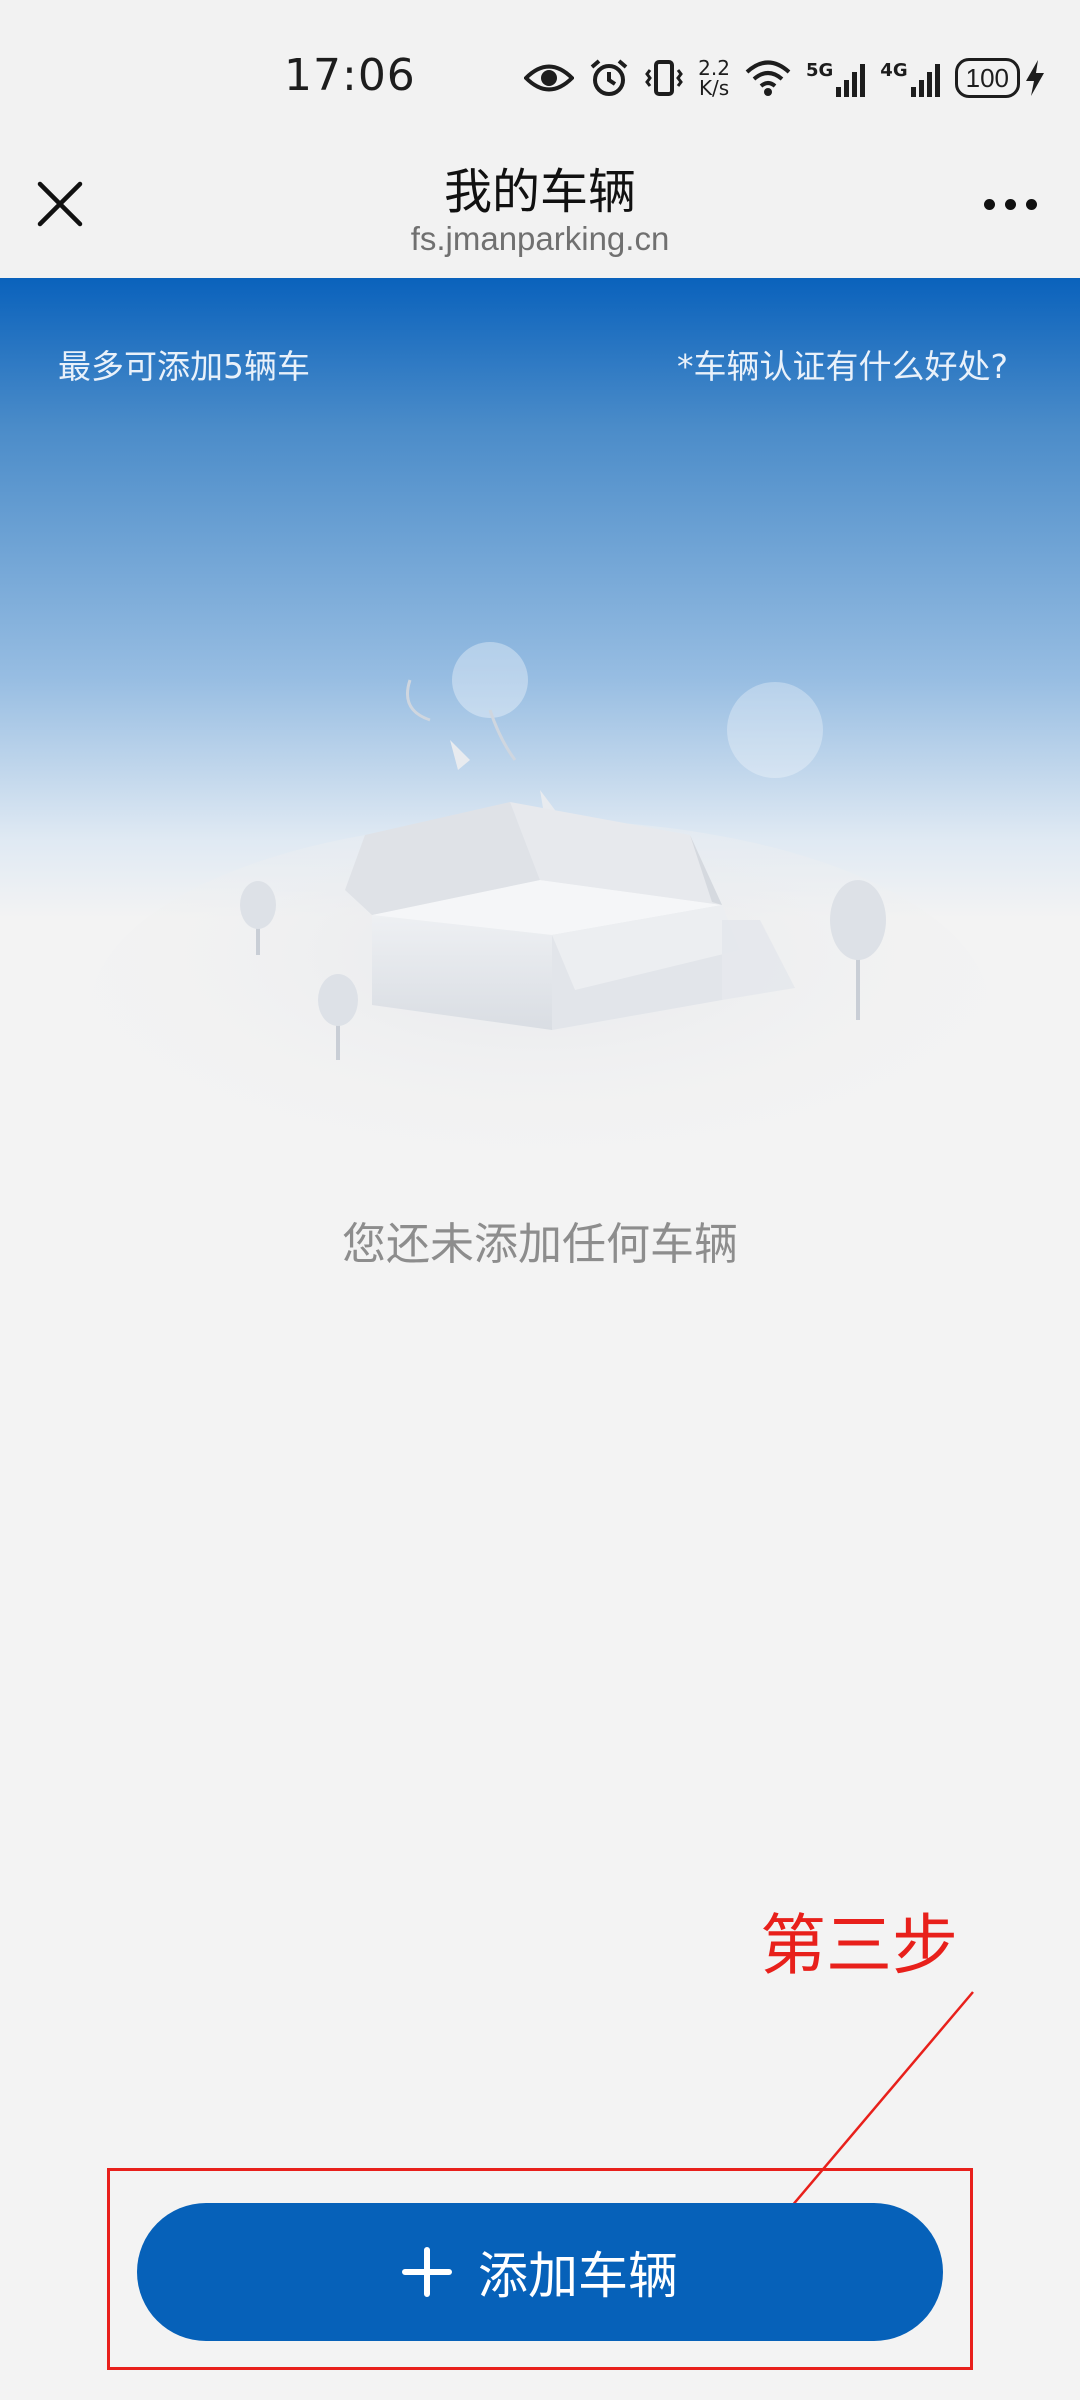 The image size is (1080, 2400). What do you see at coordinates (549, 78) in the screenshot?
I see `eye-icon` at bounding box center [549, 78].